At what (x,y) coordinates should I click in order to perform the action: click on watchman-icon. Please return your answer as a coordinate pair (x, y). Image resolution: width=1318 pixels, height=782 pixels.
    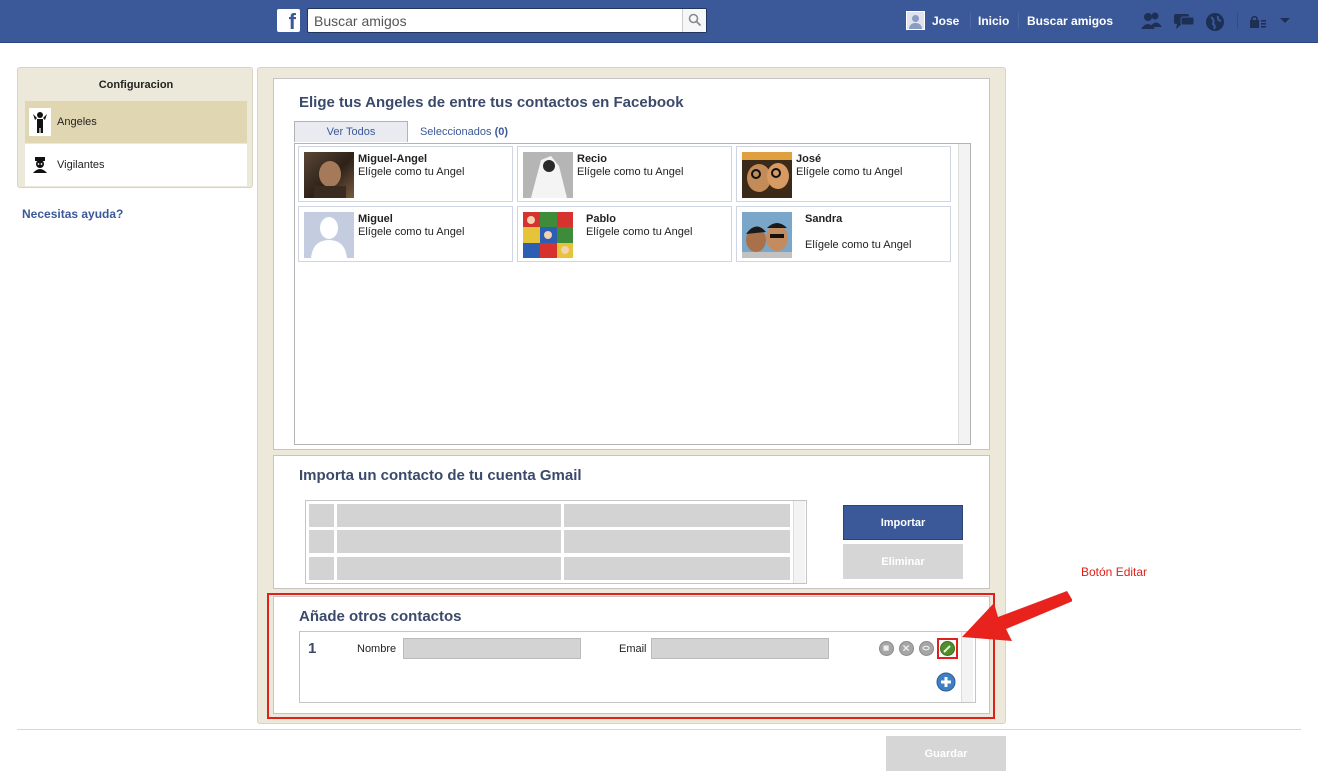
    Looking at the image, I should click on (40, 165).